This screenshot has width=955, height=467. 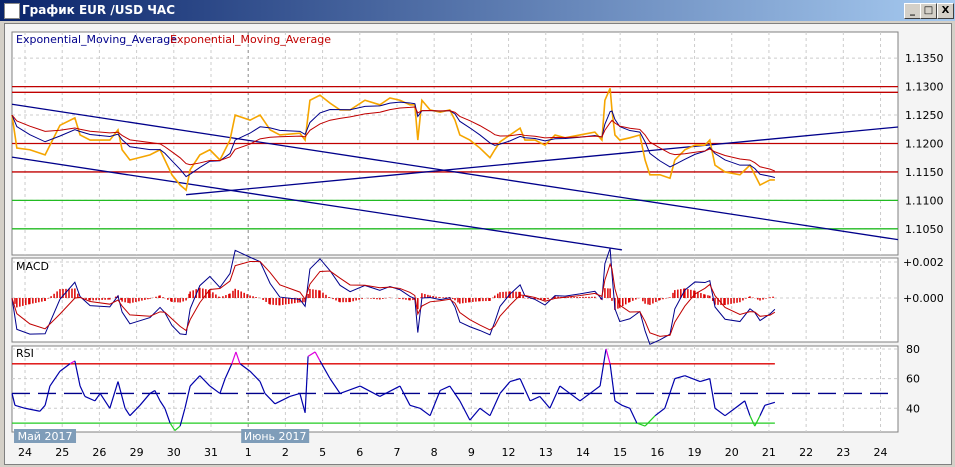 I want to click on price-axis-label: 1.1050, so click(x=924, y=229).